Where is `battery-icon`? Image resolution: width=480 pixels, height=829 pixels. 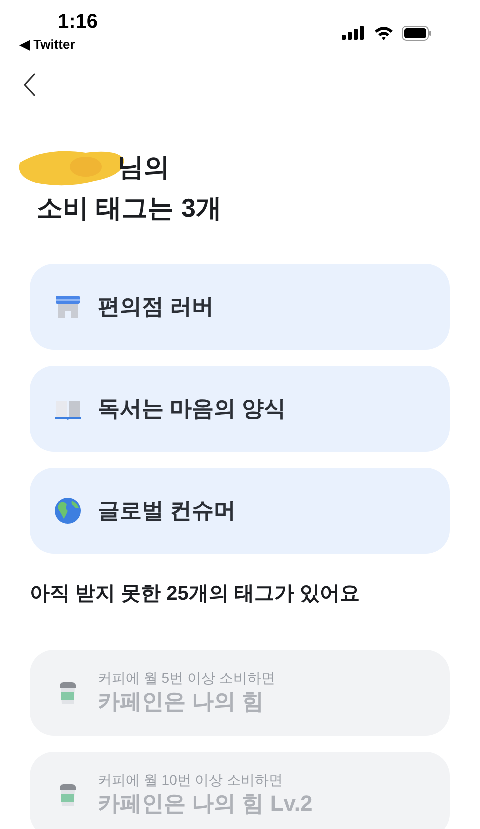 battery-icon is located at coordinates (417, 33).